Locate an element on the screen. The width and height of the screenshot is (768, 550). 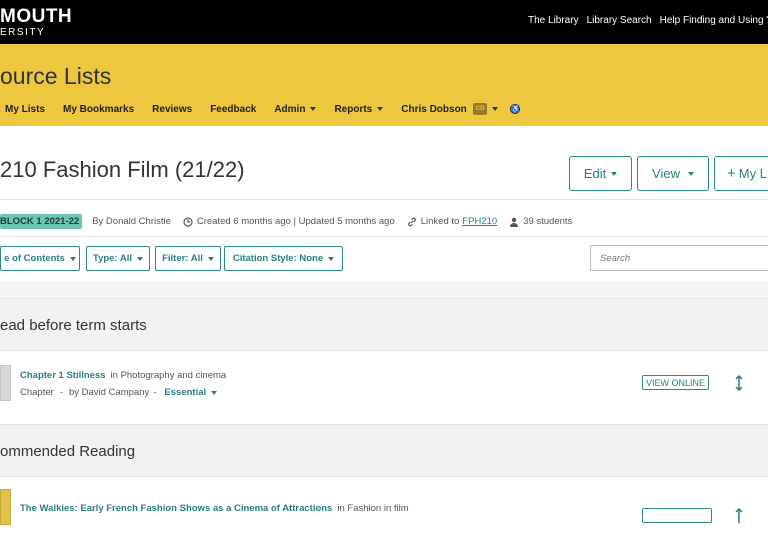
app-title: ource Lists is located at coordinates (55, 76).